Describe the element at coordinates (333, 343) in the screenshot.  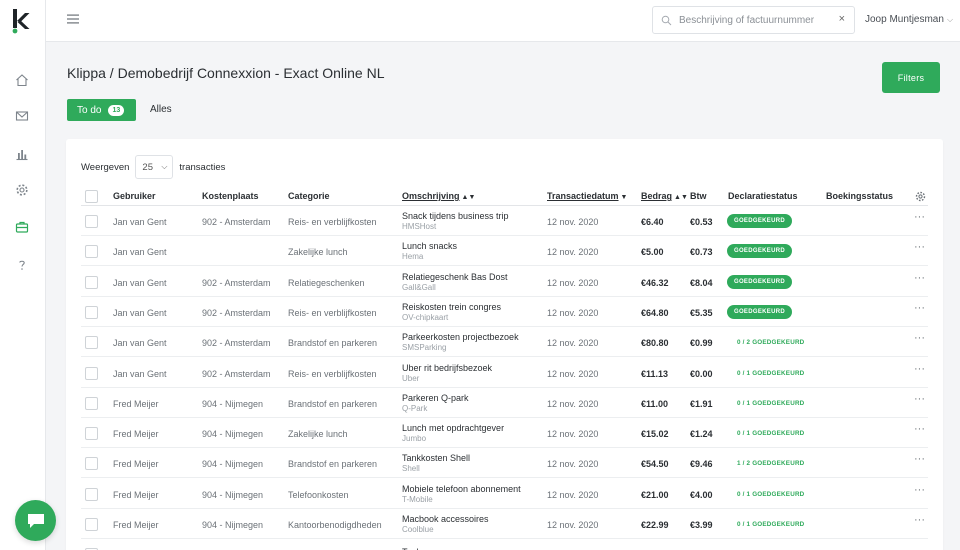
I see `cell-categorie: Brandstof en parkeren` at that location.